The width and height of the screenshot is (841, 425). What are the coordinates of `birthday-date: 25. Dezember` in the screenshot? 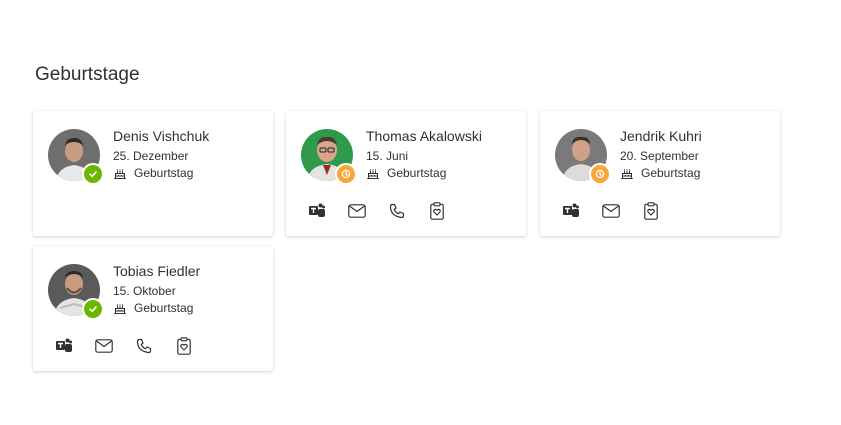 It's located at (151, 156).